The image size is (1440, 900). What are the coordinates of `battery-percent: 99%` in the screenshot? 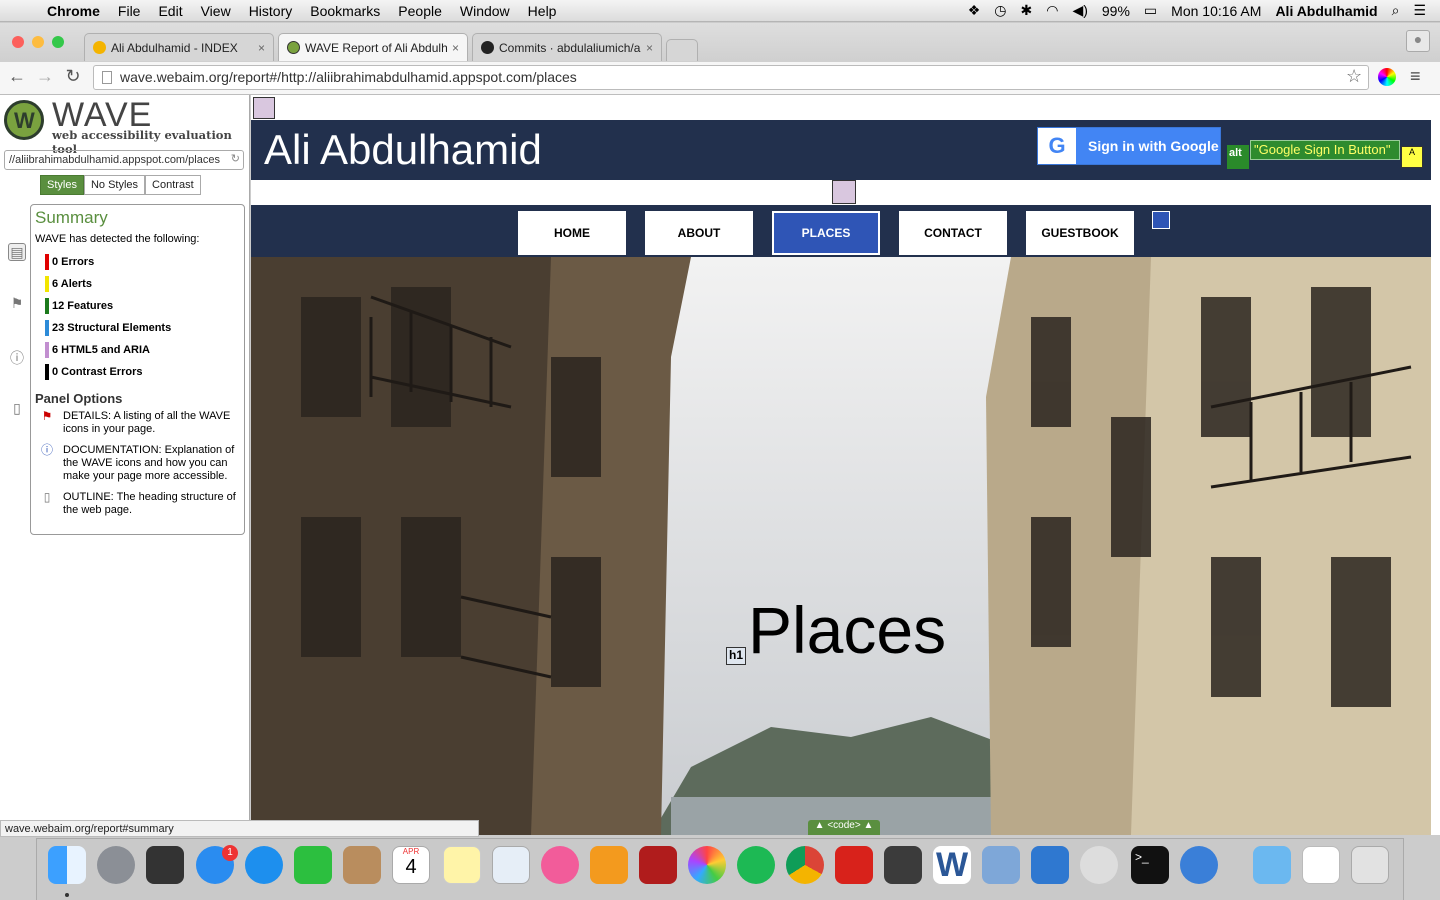 It's located at (1116, 11).